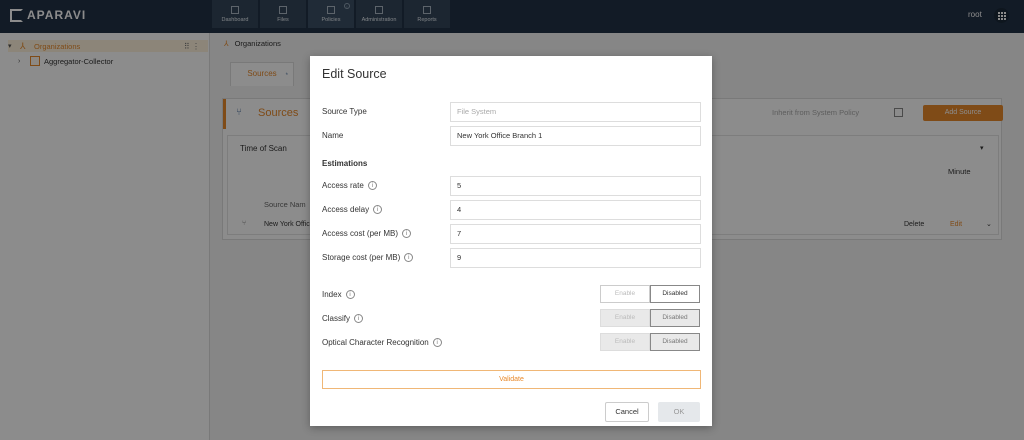  Describe the element at coordinates (679, 412) in the screenshot. I see `ok-button: OK` at that location.